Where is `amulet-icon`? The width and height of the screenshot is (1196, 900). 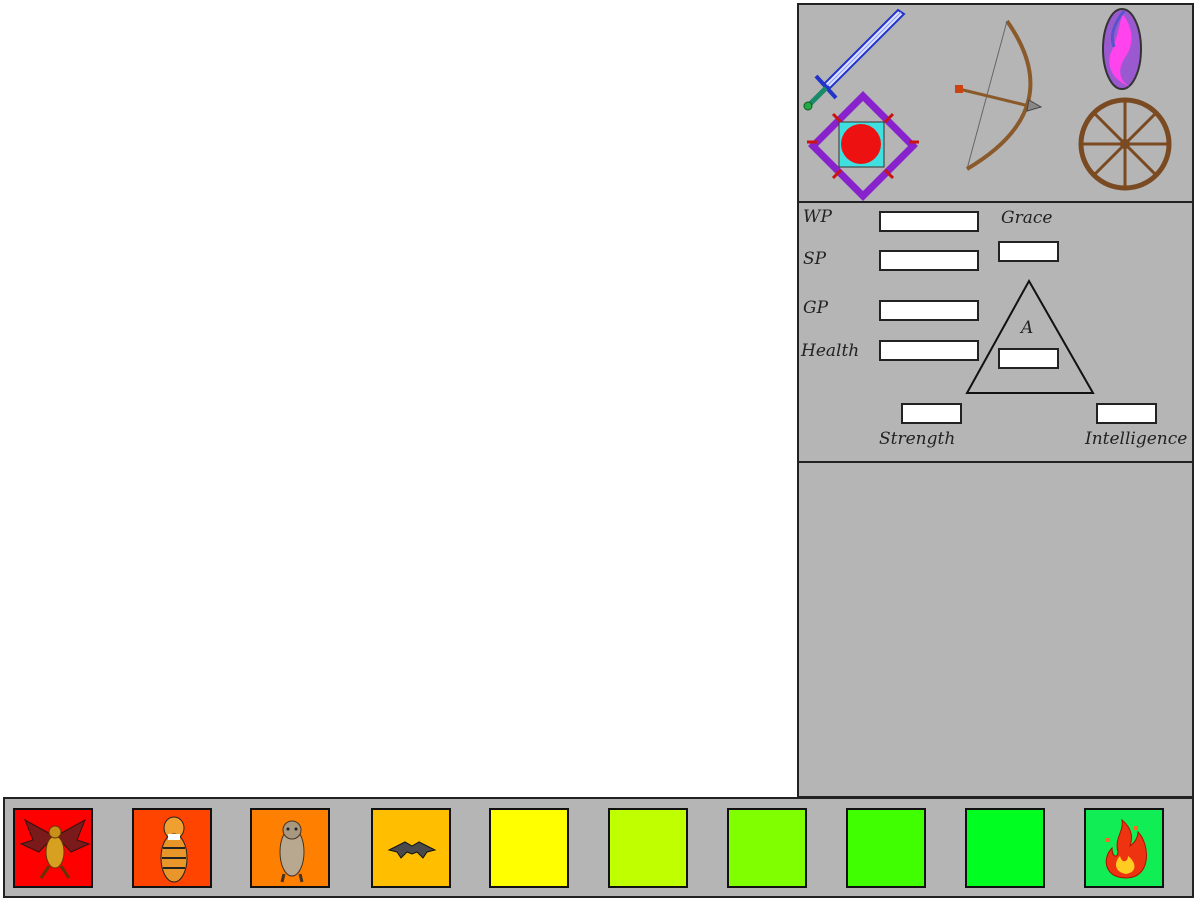
amulet-icon is located at coordinates (863, 146).